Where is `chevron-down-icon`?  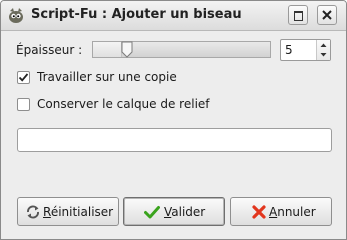 chevron-down-icon is located at coordinates (323, 55).